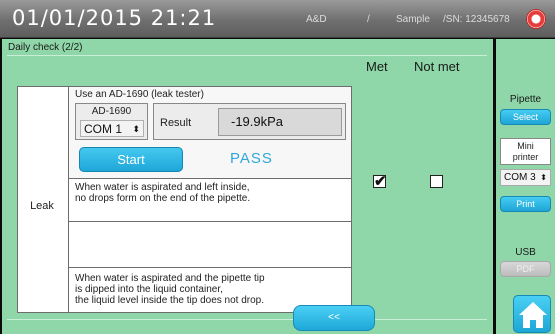 The height and width of the screenshot is (334, 555). I want to click on pdf-button: PDF, so click(525, 269).